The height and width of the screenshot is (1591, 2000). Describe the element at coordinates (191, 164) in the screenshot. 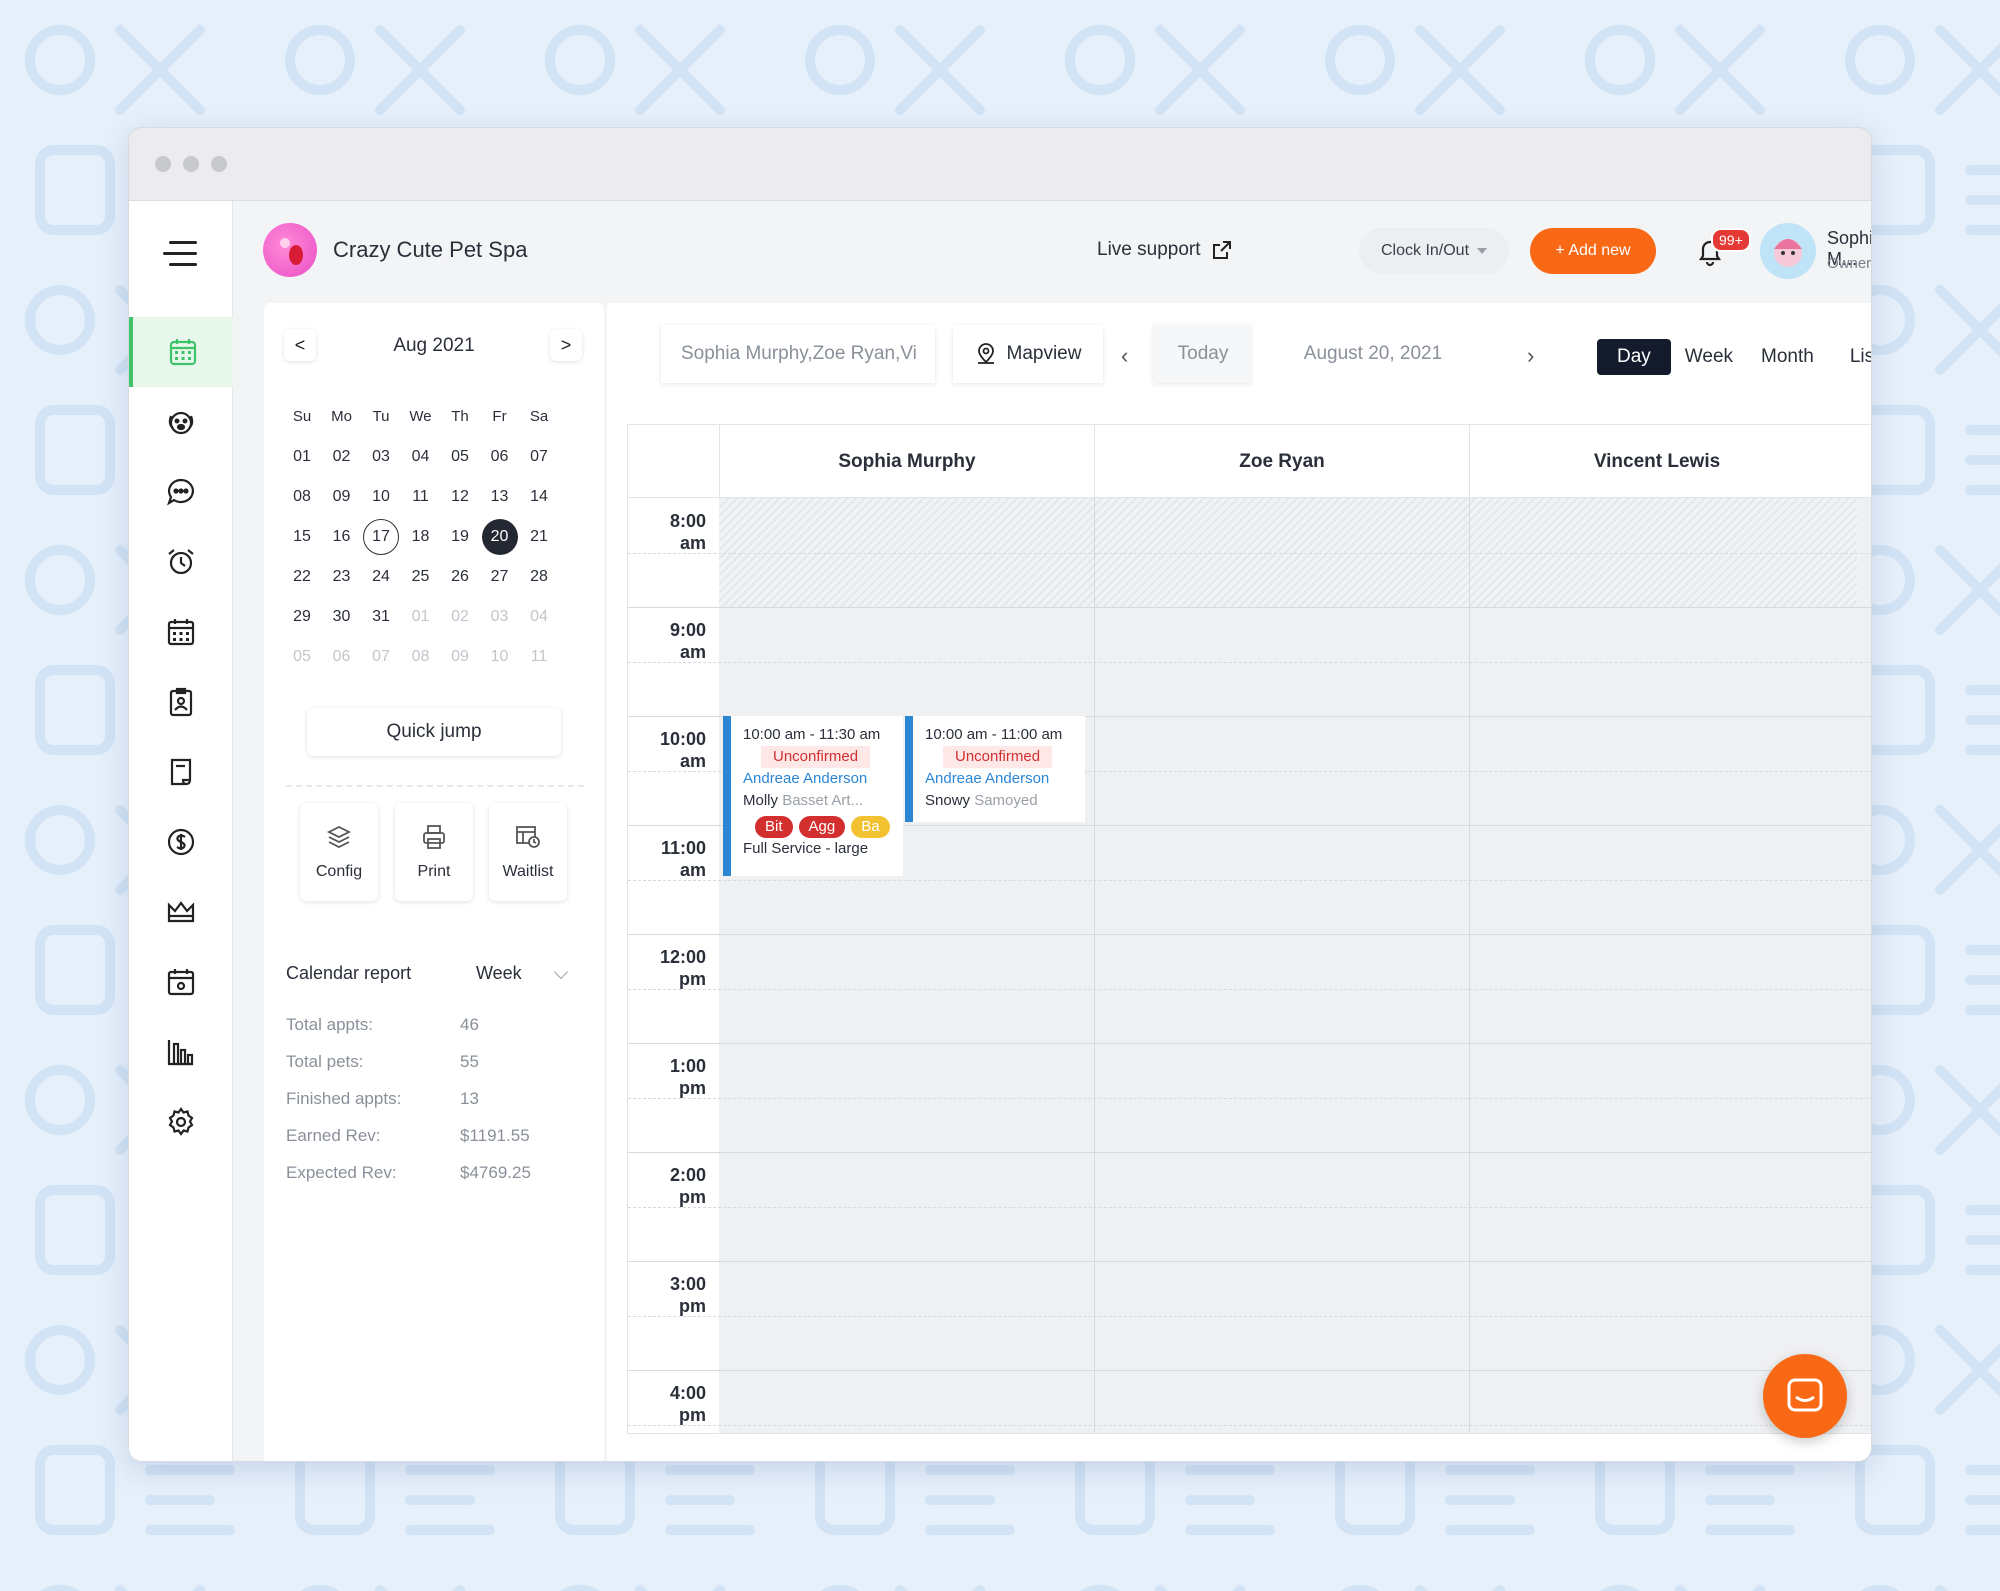

I see `window-minimize-dot` at that location.